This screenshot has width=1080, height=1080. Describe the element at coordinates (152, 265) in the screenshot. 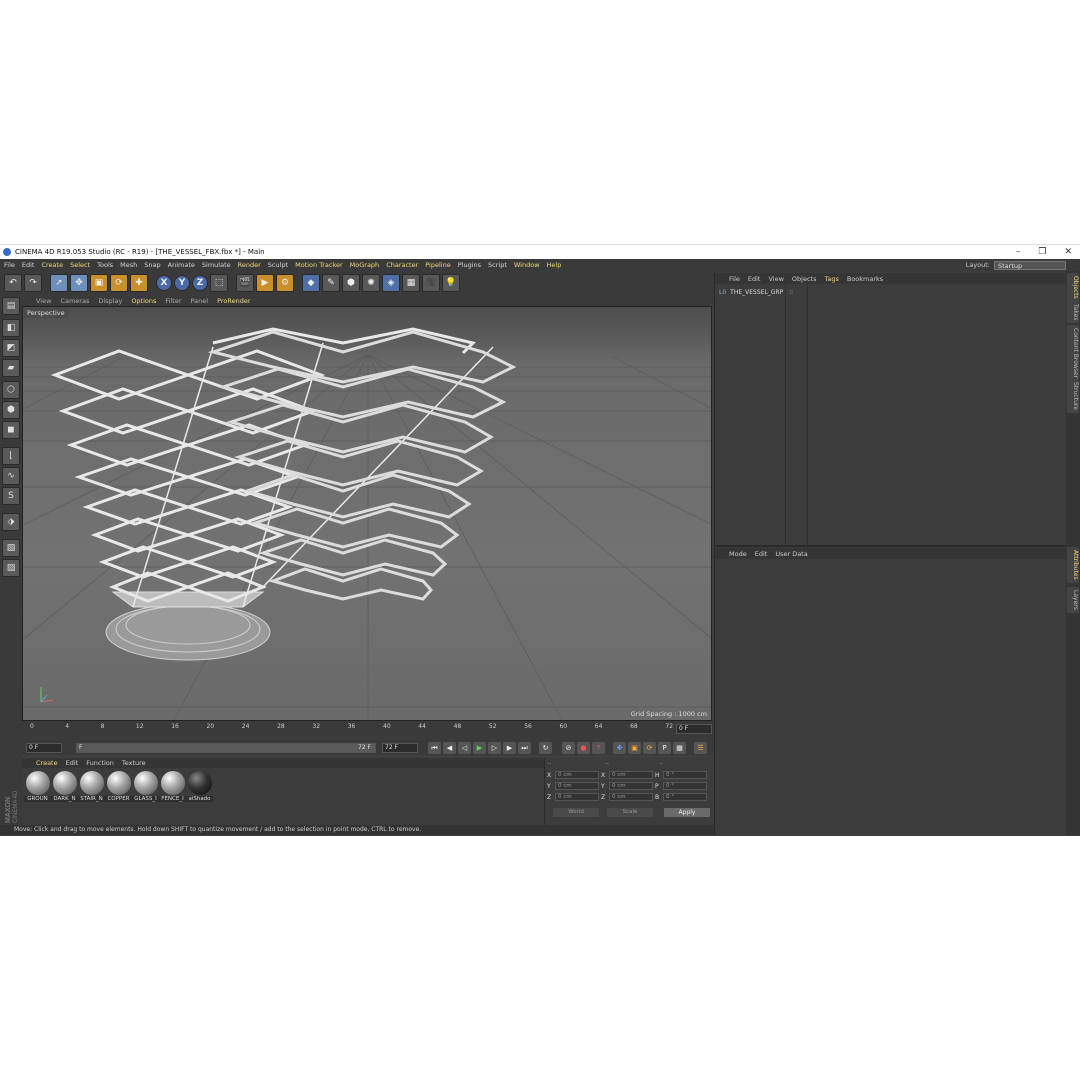

I see `menu-snap: Snap` at that location.